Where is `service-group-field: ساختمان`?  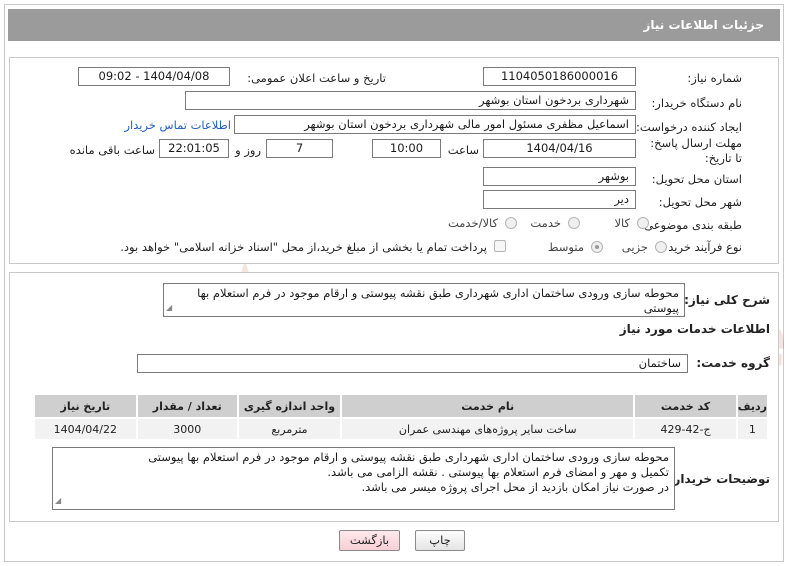
service-group-field: ساختمان is located at coordinates (412, 363).